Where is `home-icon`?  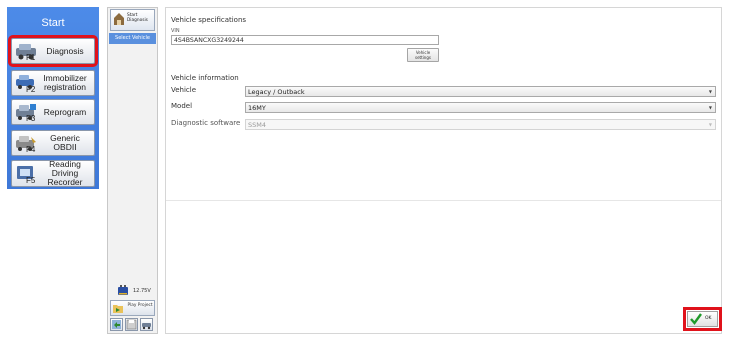 home-icon is located at coordinates (119, 19).